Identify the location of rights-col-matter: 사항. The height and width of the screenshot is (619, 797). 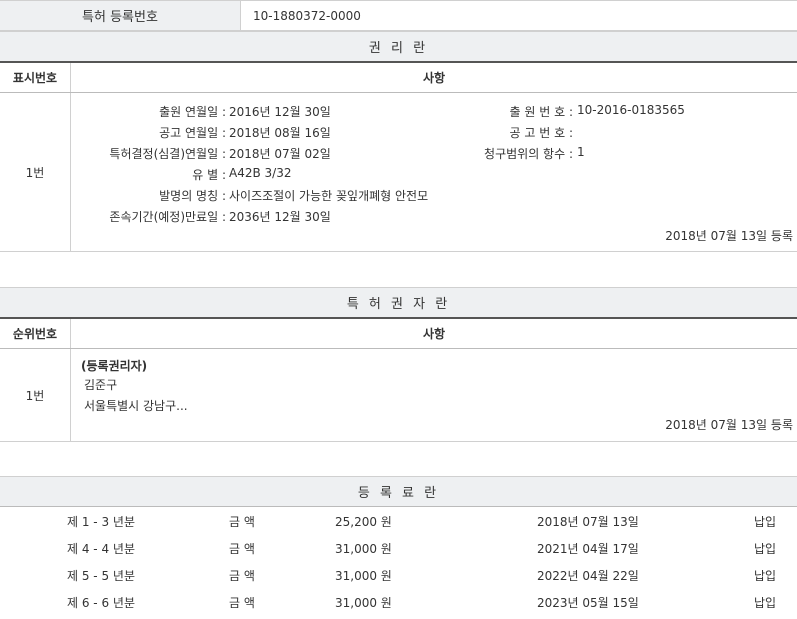
(434, 78).